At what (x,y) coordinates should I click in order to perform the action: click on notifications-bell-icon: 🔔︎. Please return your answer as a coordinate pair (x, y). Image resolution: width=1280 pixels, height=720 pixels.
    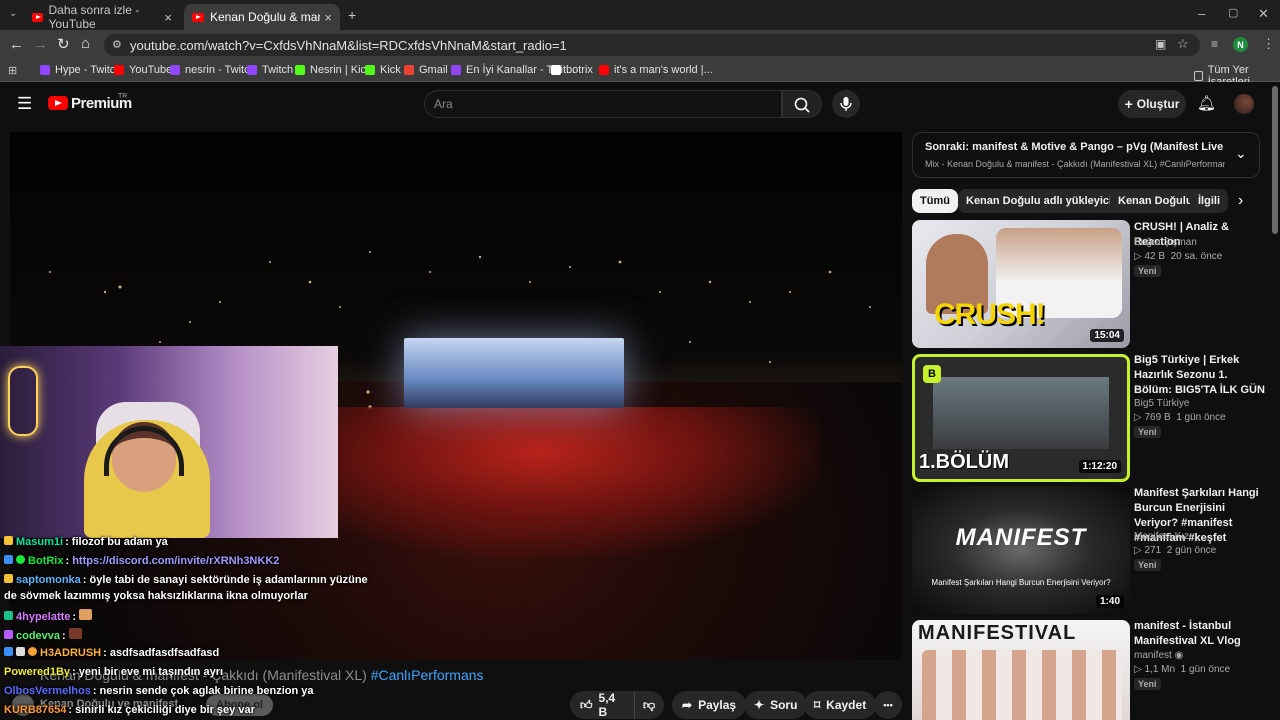
    Looking at the image, I should click on (1206, 103).